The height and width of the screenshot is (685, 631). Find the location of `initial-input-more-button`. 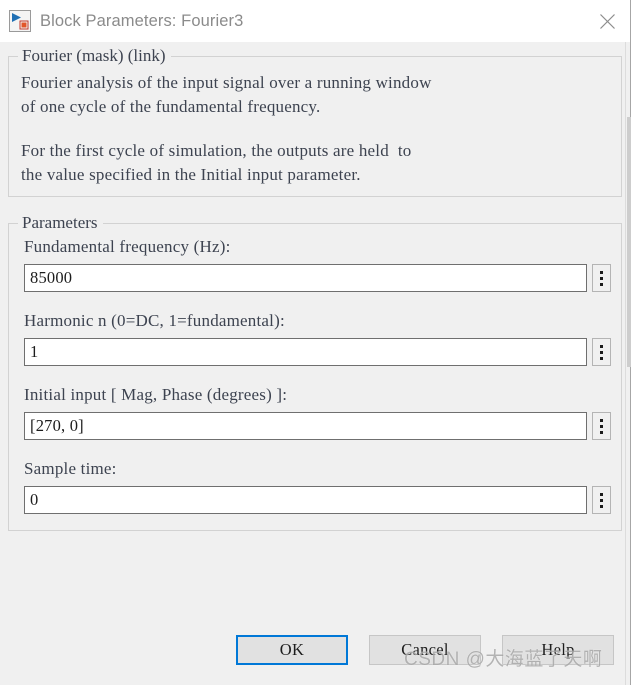

initial-input-more-button is located at coordinates (601, 426).